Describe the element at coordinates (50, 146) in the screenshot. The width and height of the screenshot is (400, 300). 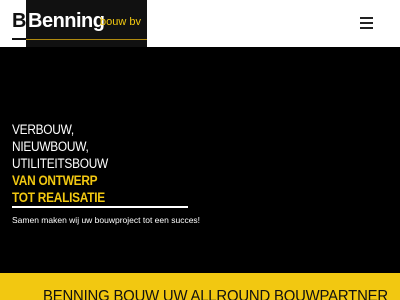
I see `hero-line-nieuwbouw: NIEUWBOUW,` at that location.